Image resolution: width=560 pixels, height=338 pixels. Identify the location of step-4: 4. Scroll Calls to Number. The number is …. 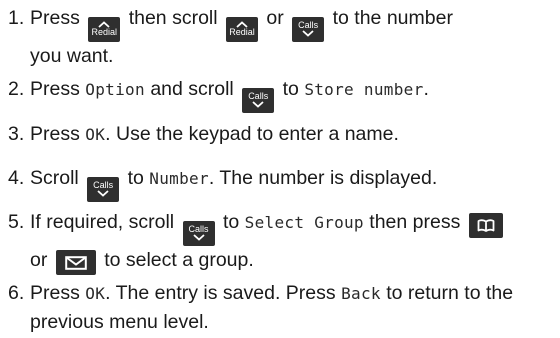
(282, 183).